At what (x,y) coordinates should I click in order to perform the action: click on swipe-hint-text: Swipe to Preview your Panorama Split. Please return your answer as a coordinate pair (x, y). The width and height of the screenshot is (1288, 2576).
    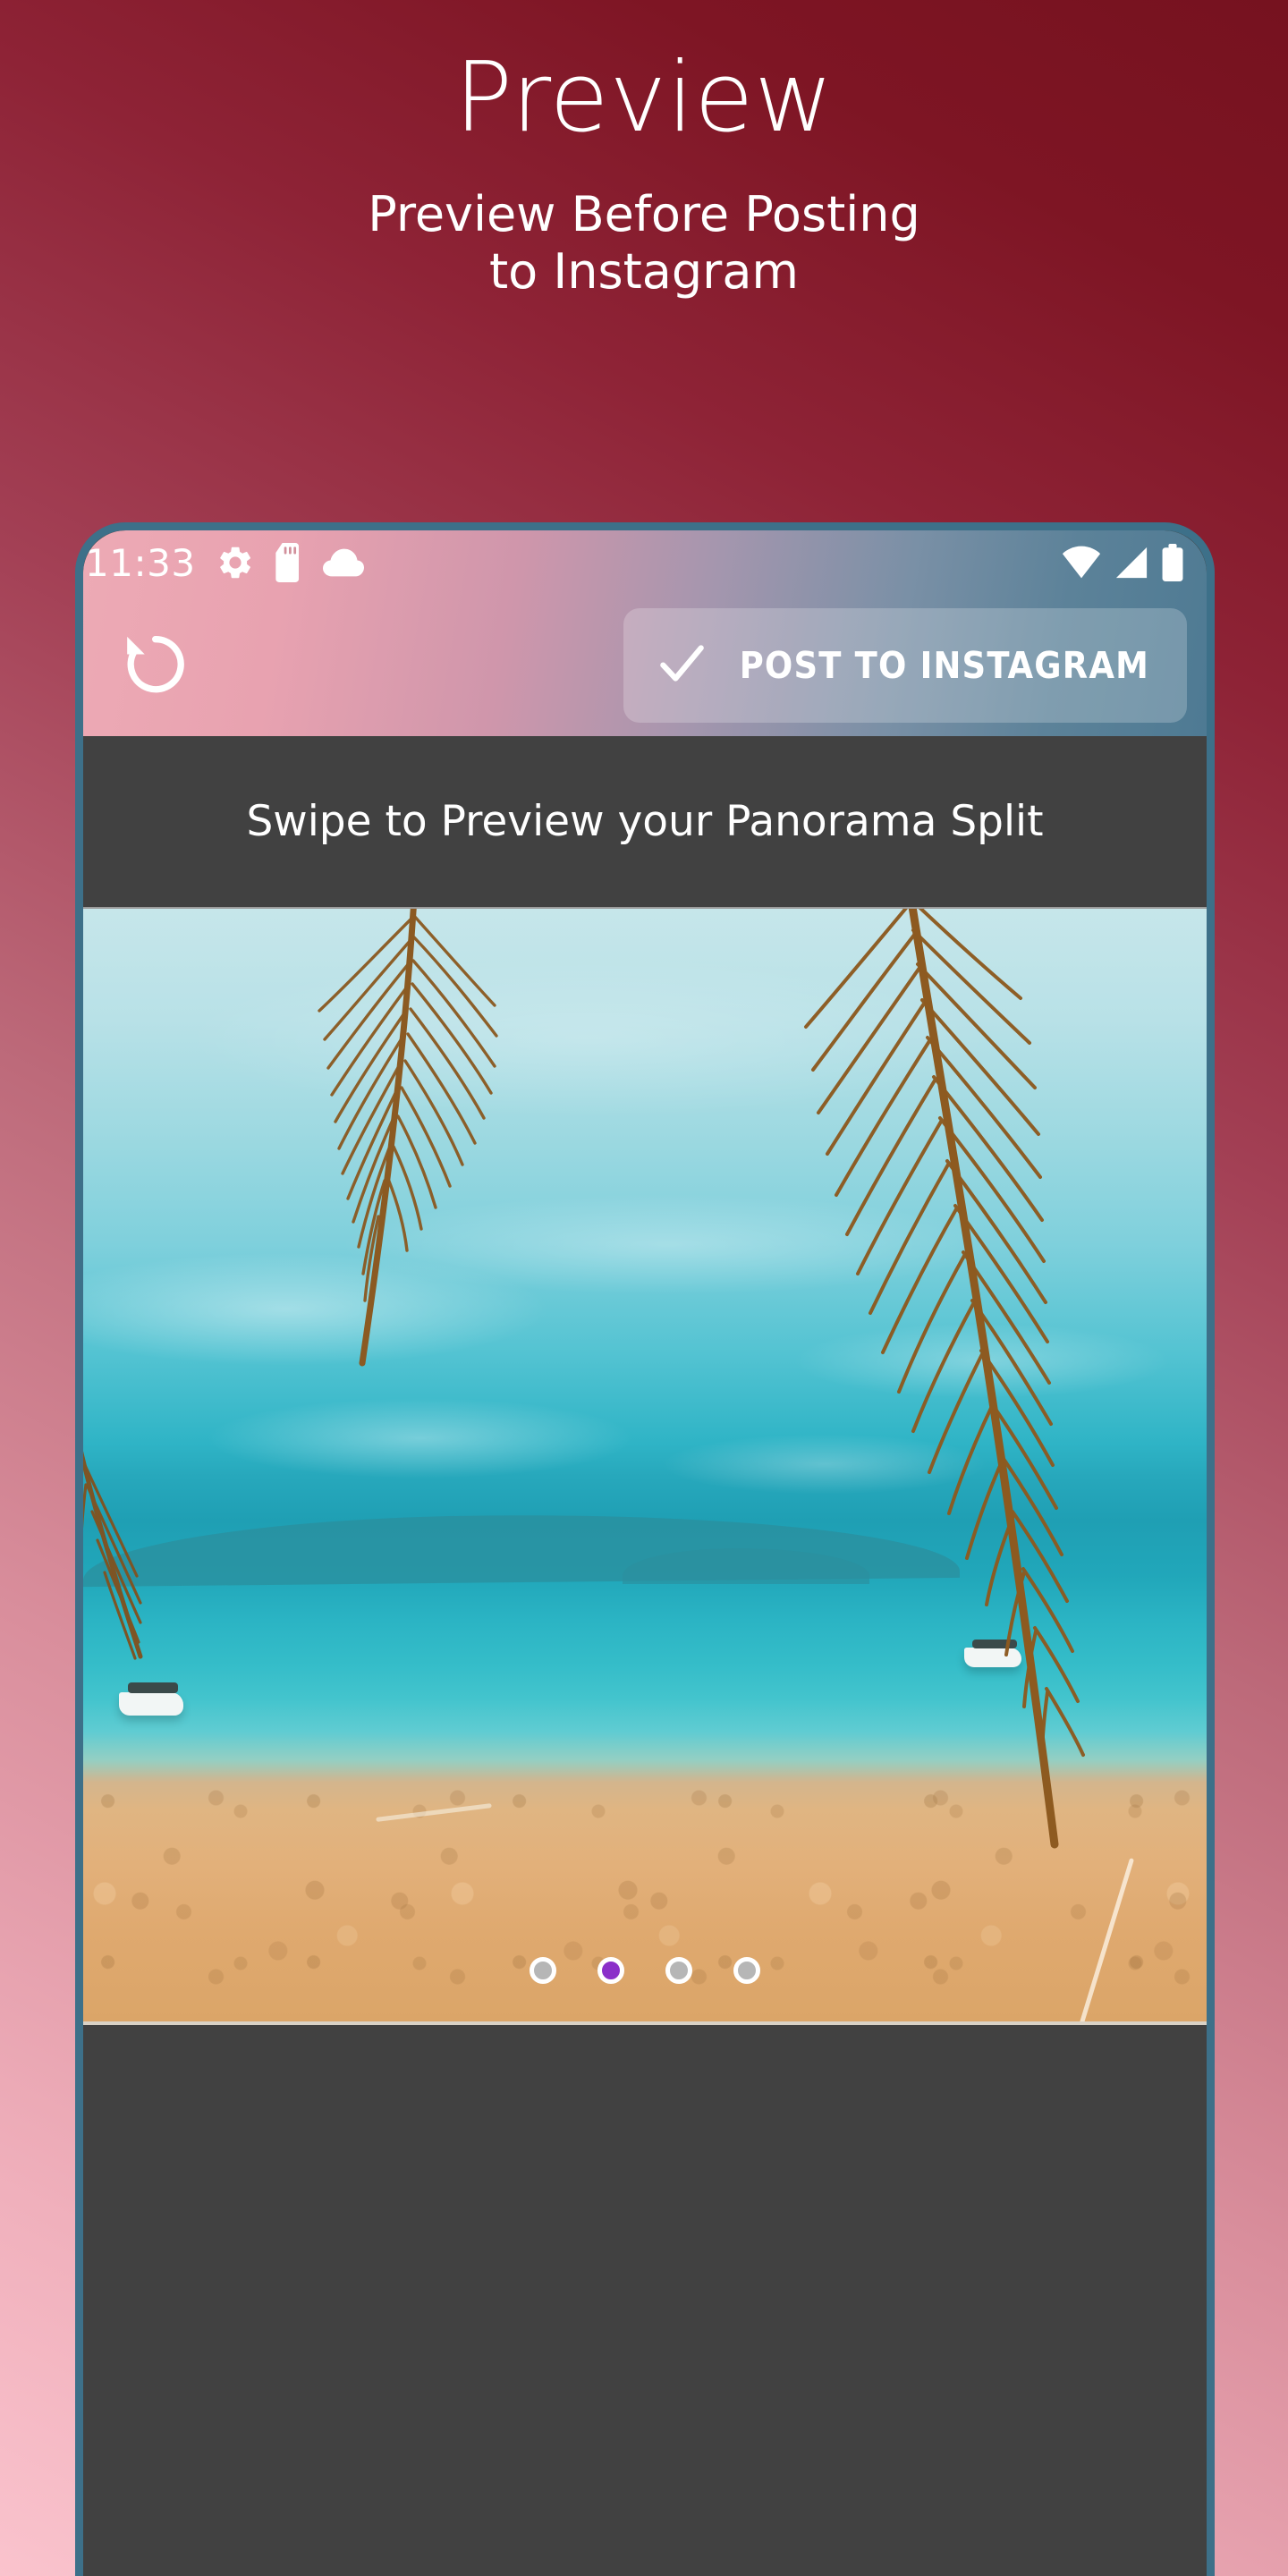
    Looking at the image, I should click on (645, 822).